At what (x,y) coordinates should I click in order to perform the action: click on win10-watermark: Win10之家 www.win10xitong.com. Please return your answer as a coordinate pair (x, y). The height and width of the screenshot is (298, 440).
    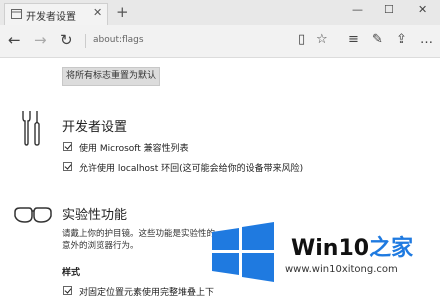
    Looking at the image, I should click on (322, 256).